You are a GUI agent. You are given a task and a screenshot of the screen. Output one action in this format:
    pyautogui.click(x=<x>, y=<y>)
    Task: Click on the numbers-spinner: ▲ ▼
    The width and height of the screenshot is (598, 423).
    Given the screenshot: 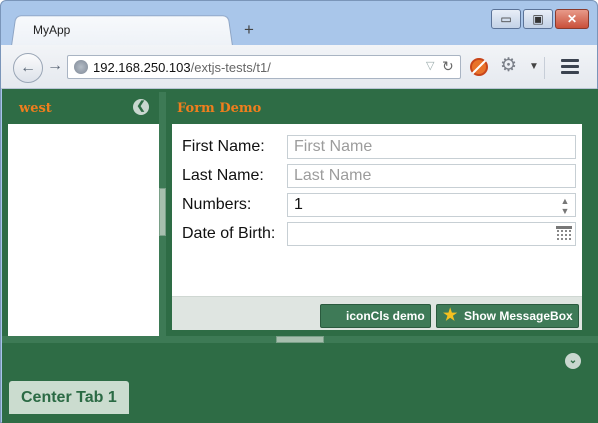 What is the action you would take?
    pyautogui.click(x=565, y=206)
    